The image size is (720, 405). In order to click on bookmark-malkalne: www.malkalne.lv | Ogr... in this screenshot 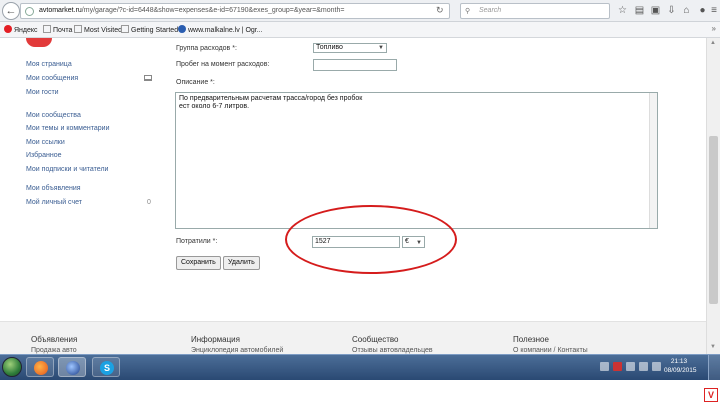, I will do `click(220, 30)`.